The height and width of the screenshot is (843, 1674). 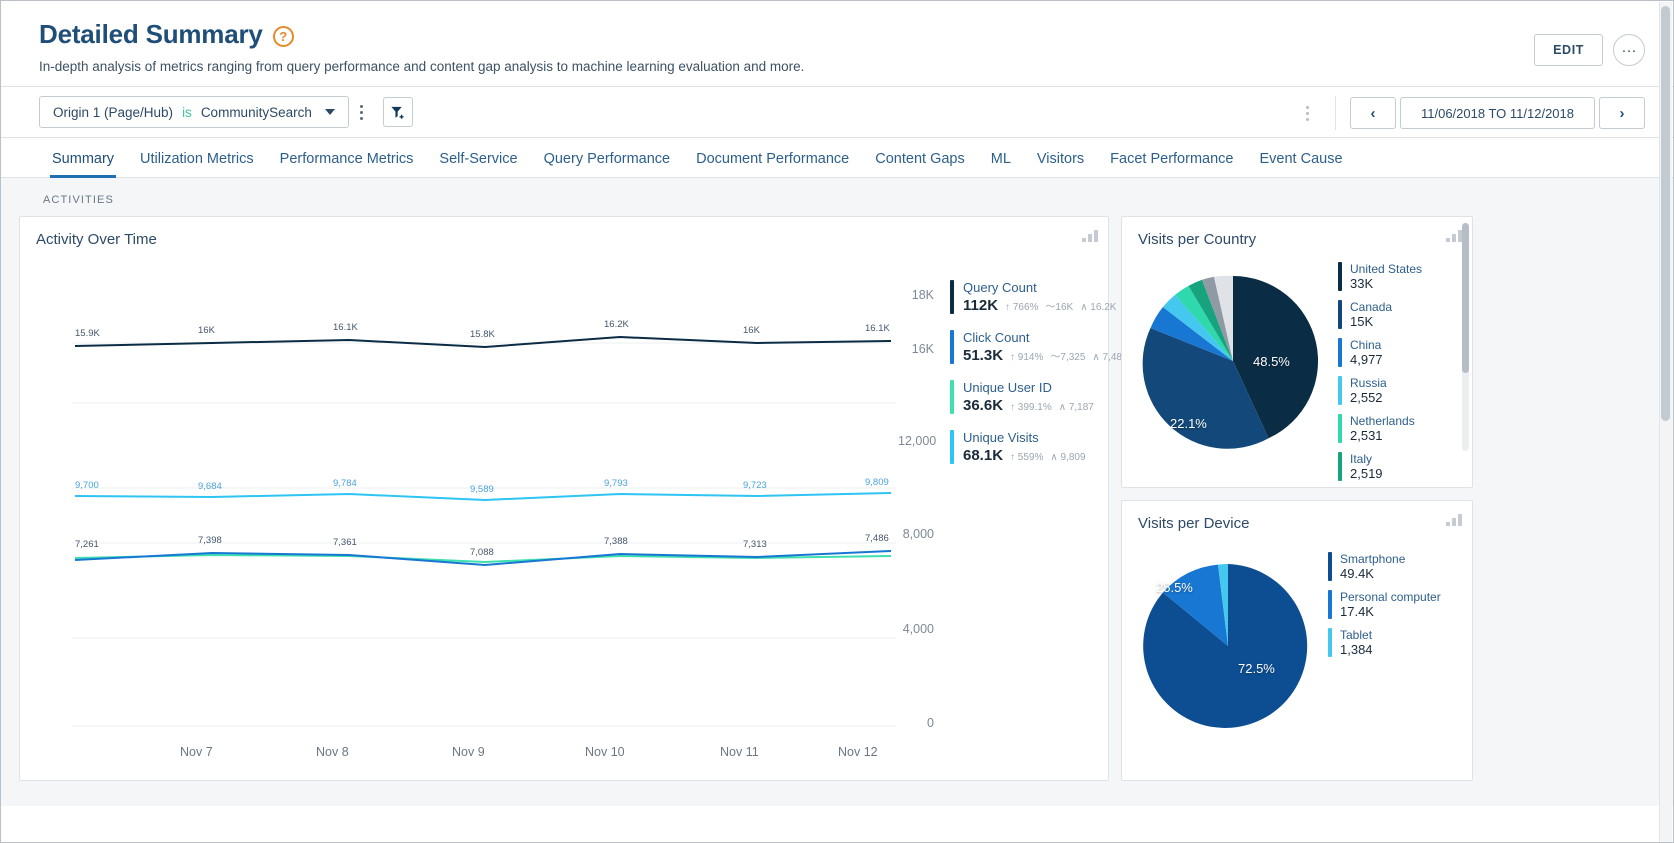 I want to click on legend-item-united-states: United States 33K, so click(x=1380, y=276).